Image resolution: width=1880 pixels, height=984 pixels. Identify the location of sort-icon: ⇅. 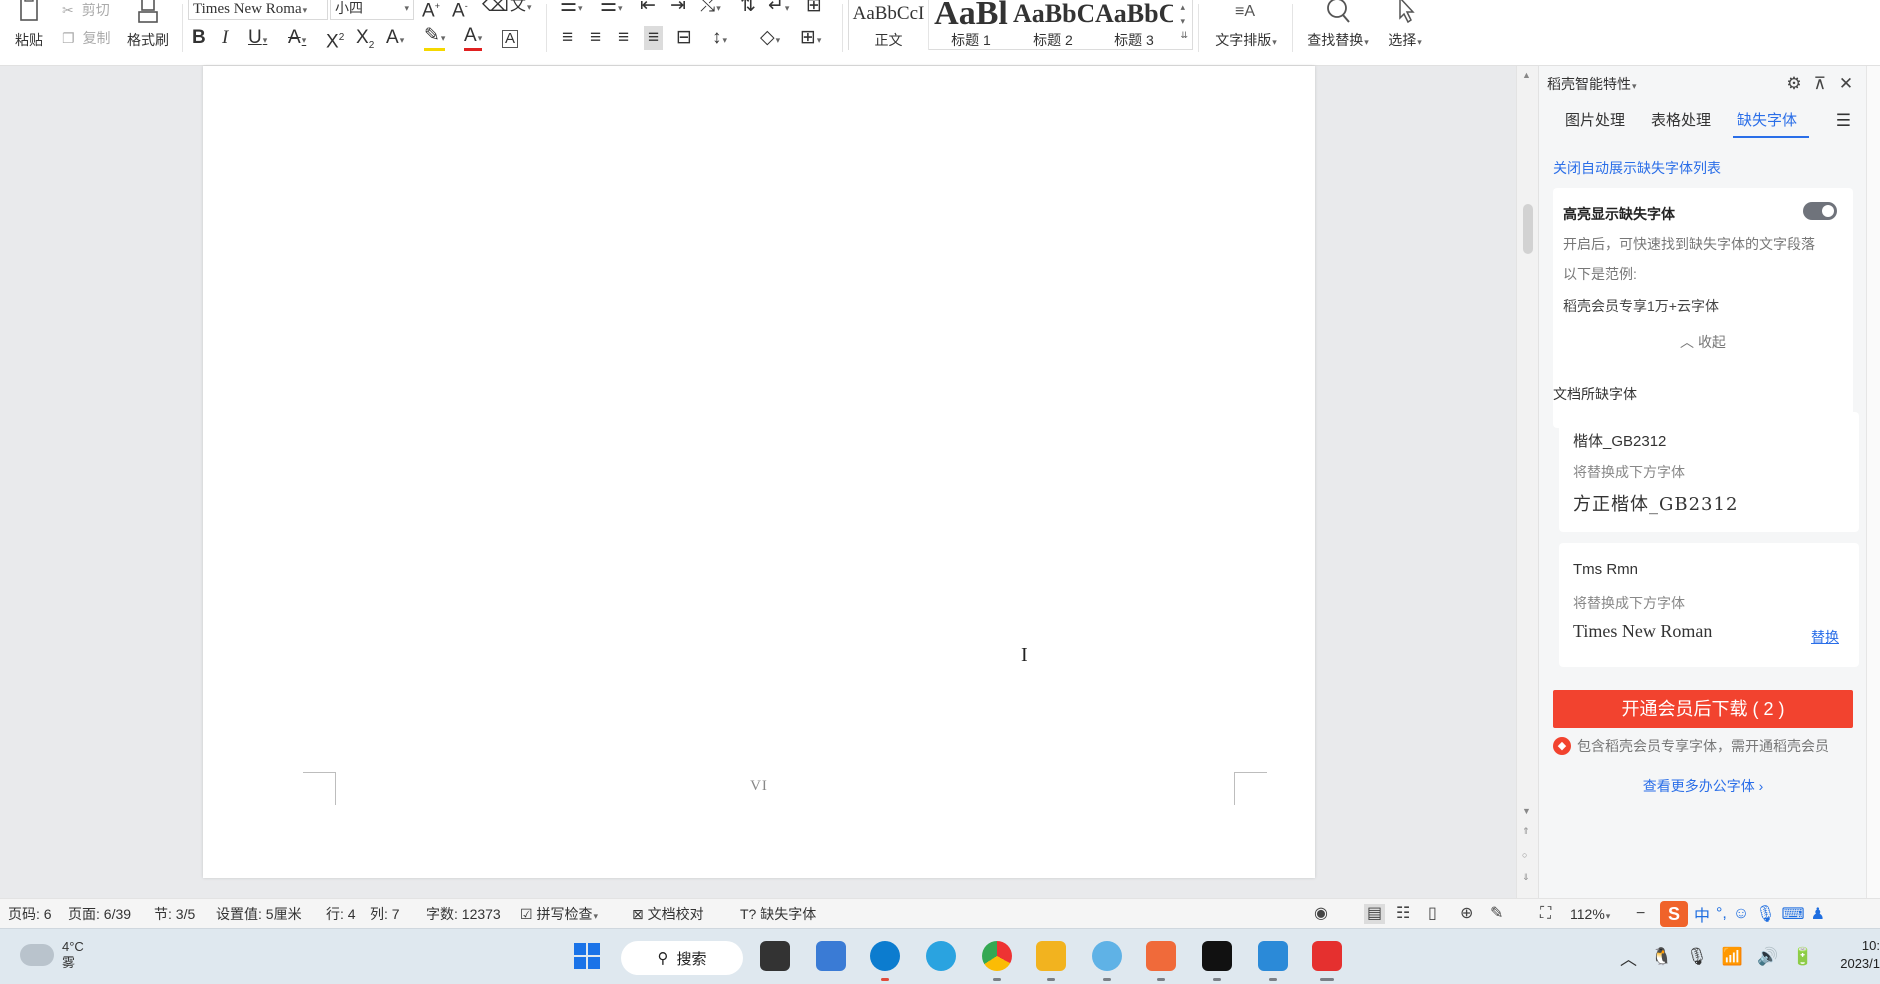
(748, 9).